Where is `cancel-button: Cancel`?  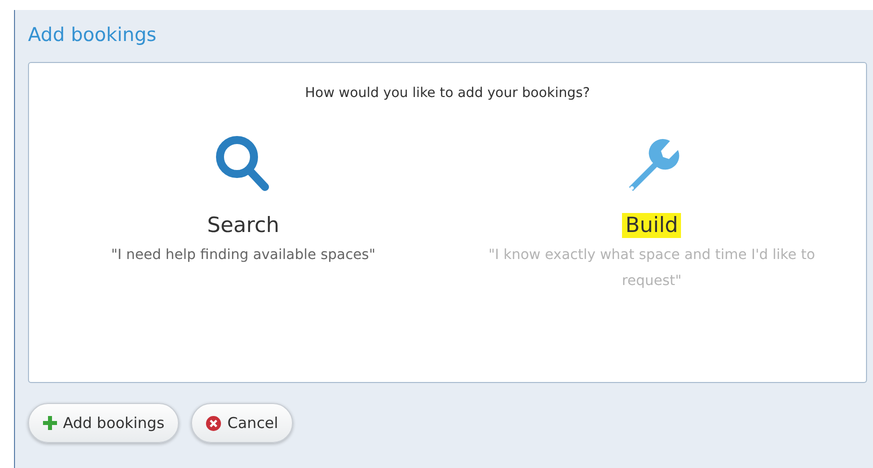 cancel-button: Cancel is located at coordinates (242, 423).